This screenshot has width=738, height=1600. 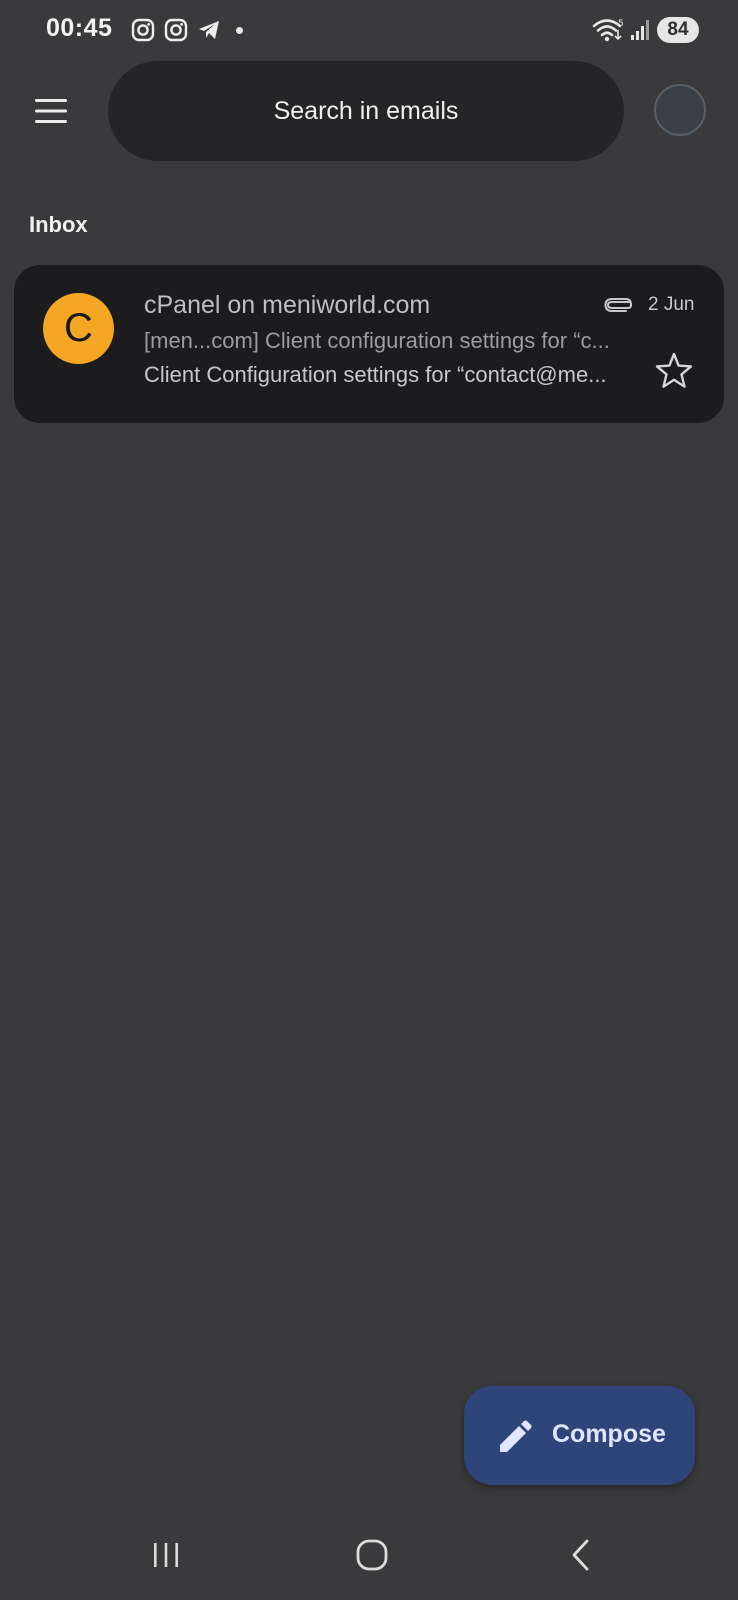 What do you see at coordinates (680, 110) in the screenshot?
I see `account-avatar` at bounding box center [680, 110].